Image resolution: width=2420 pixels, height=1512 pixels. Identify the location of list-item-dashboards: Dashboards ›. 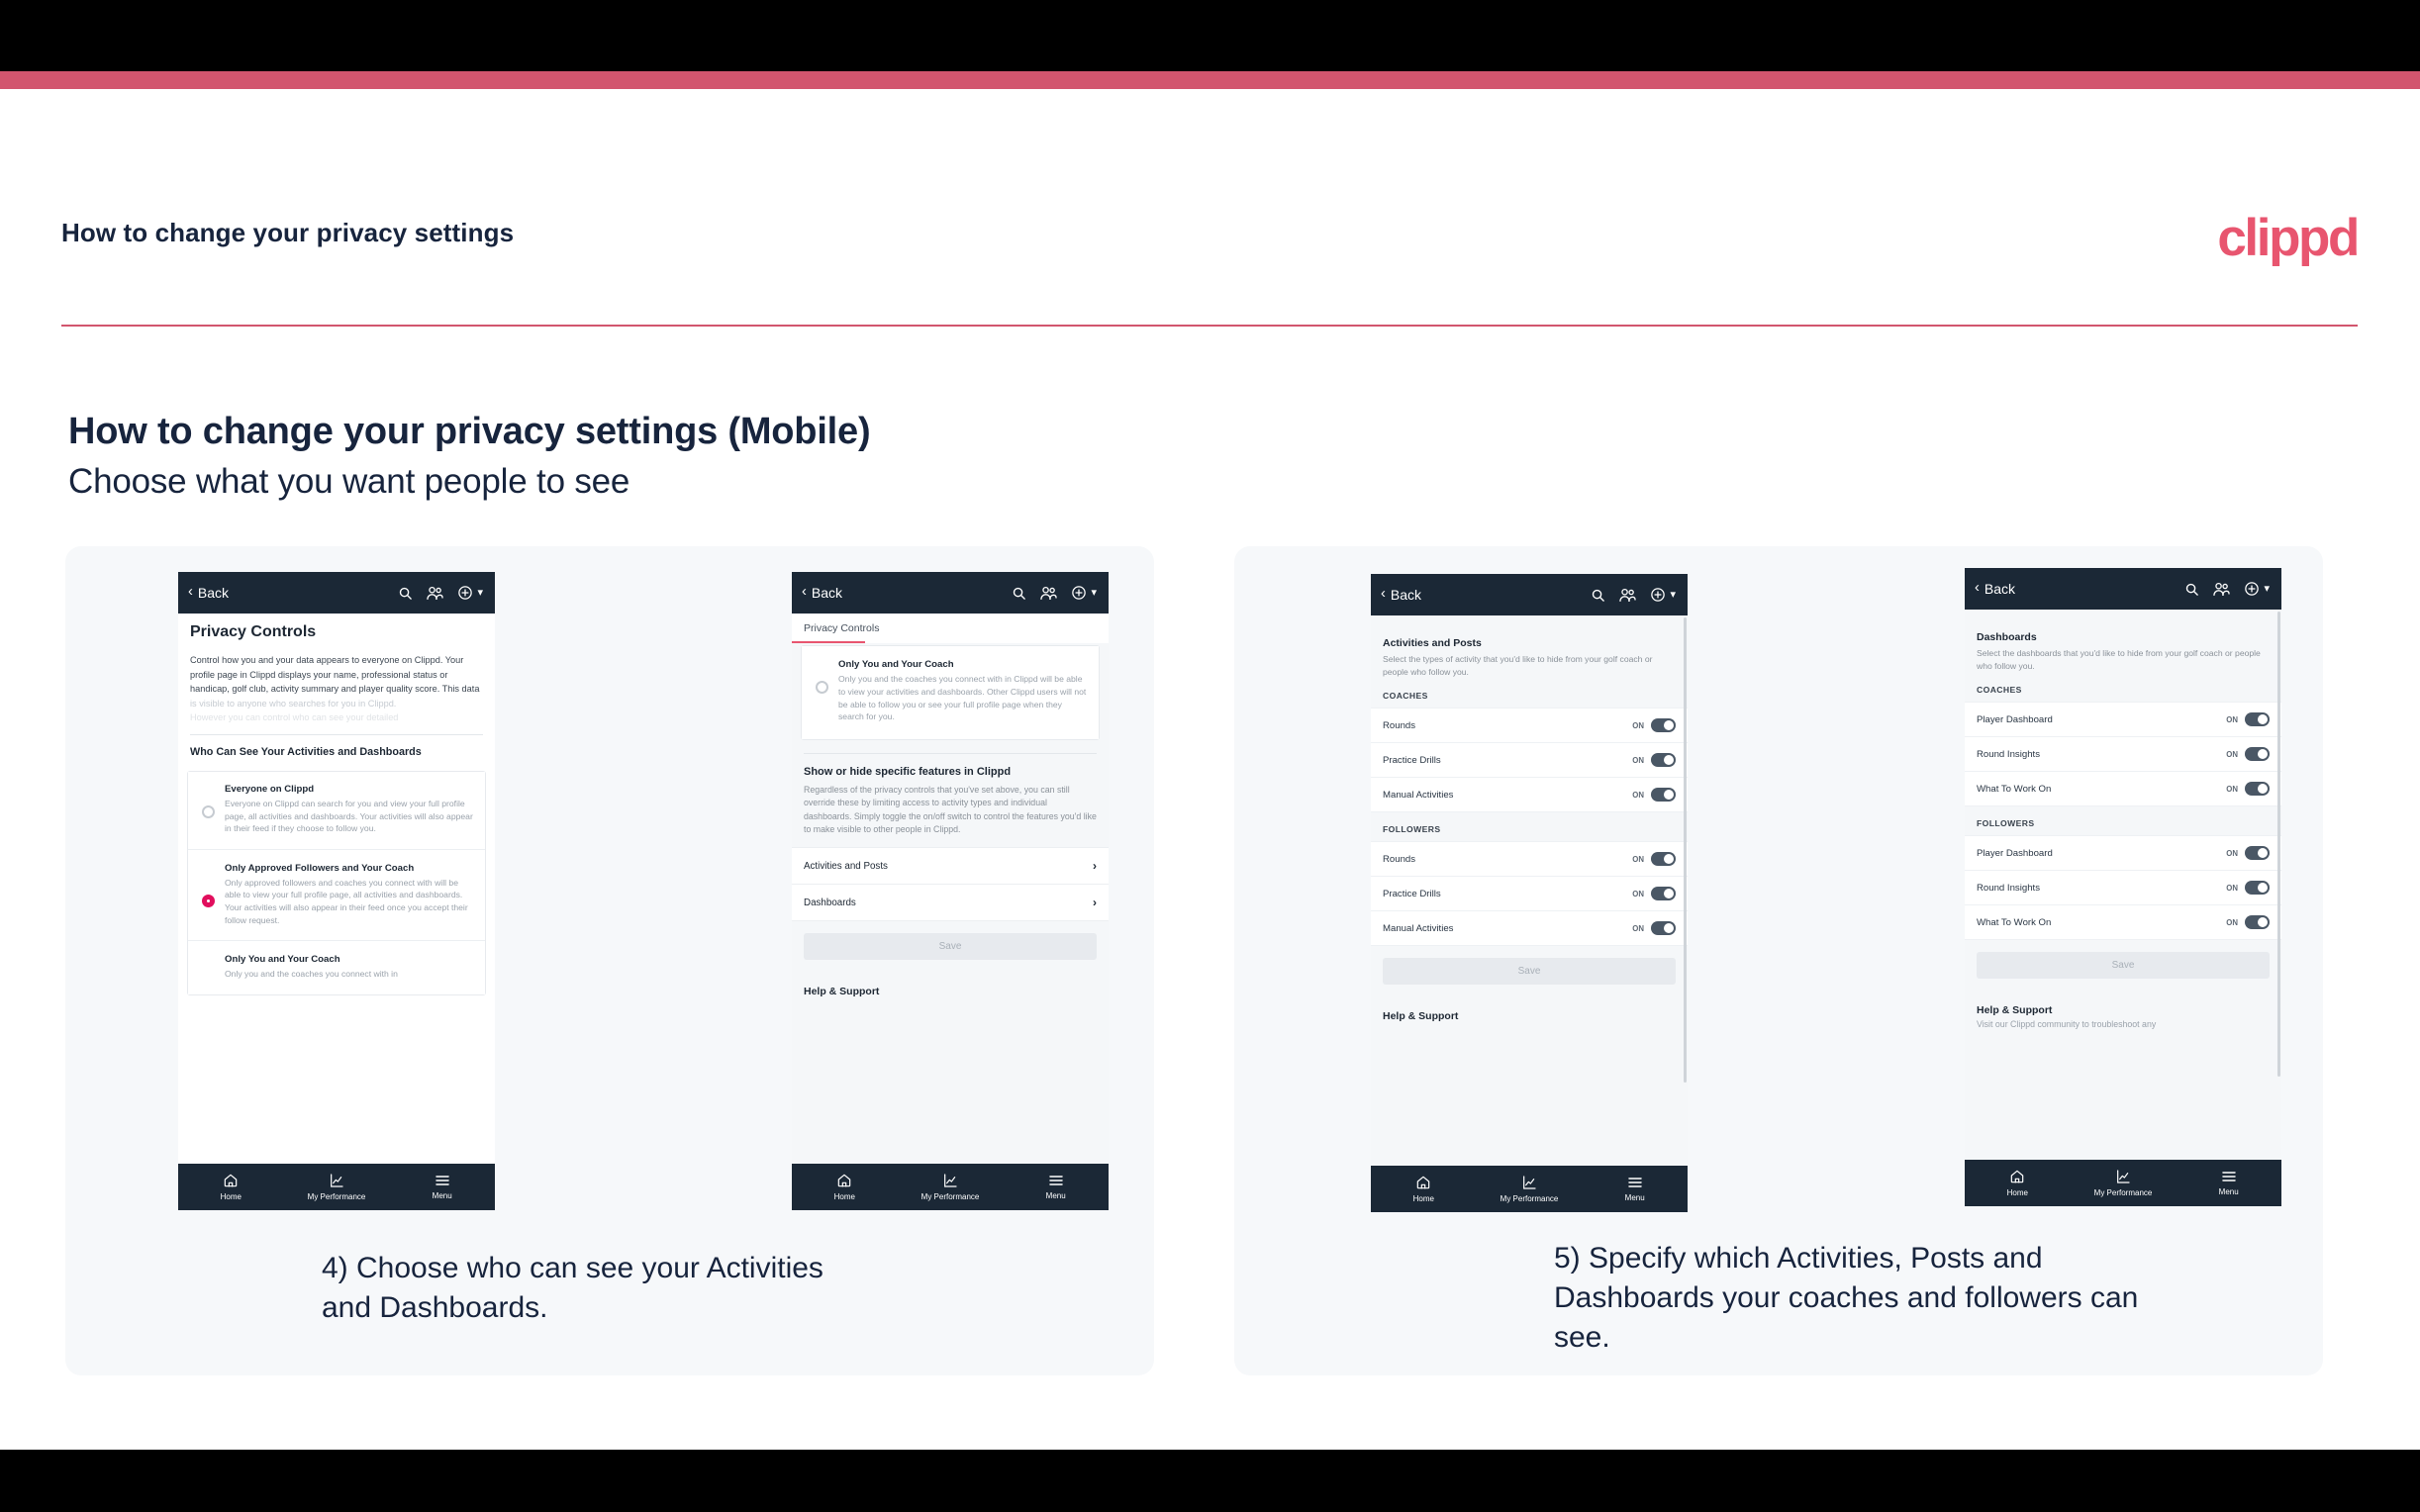
(950, 903).